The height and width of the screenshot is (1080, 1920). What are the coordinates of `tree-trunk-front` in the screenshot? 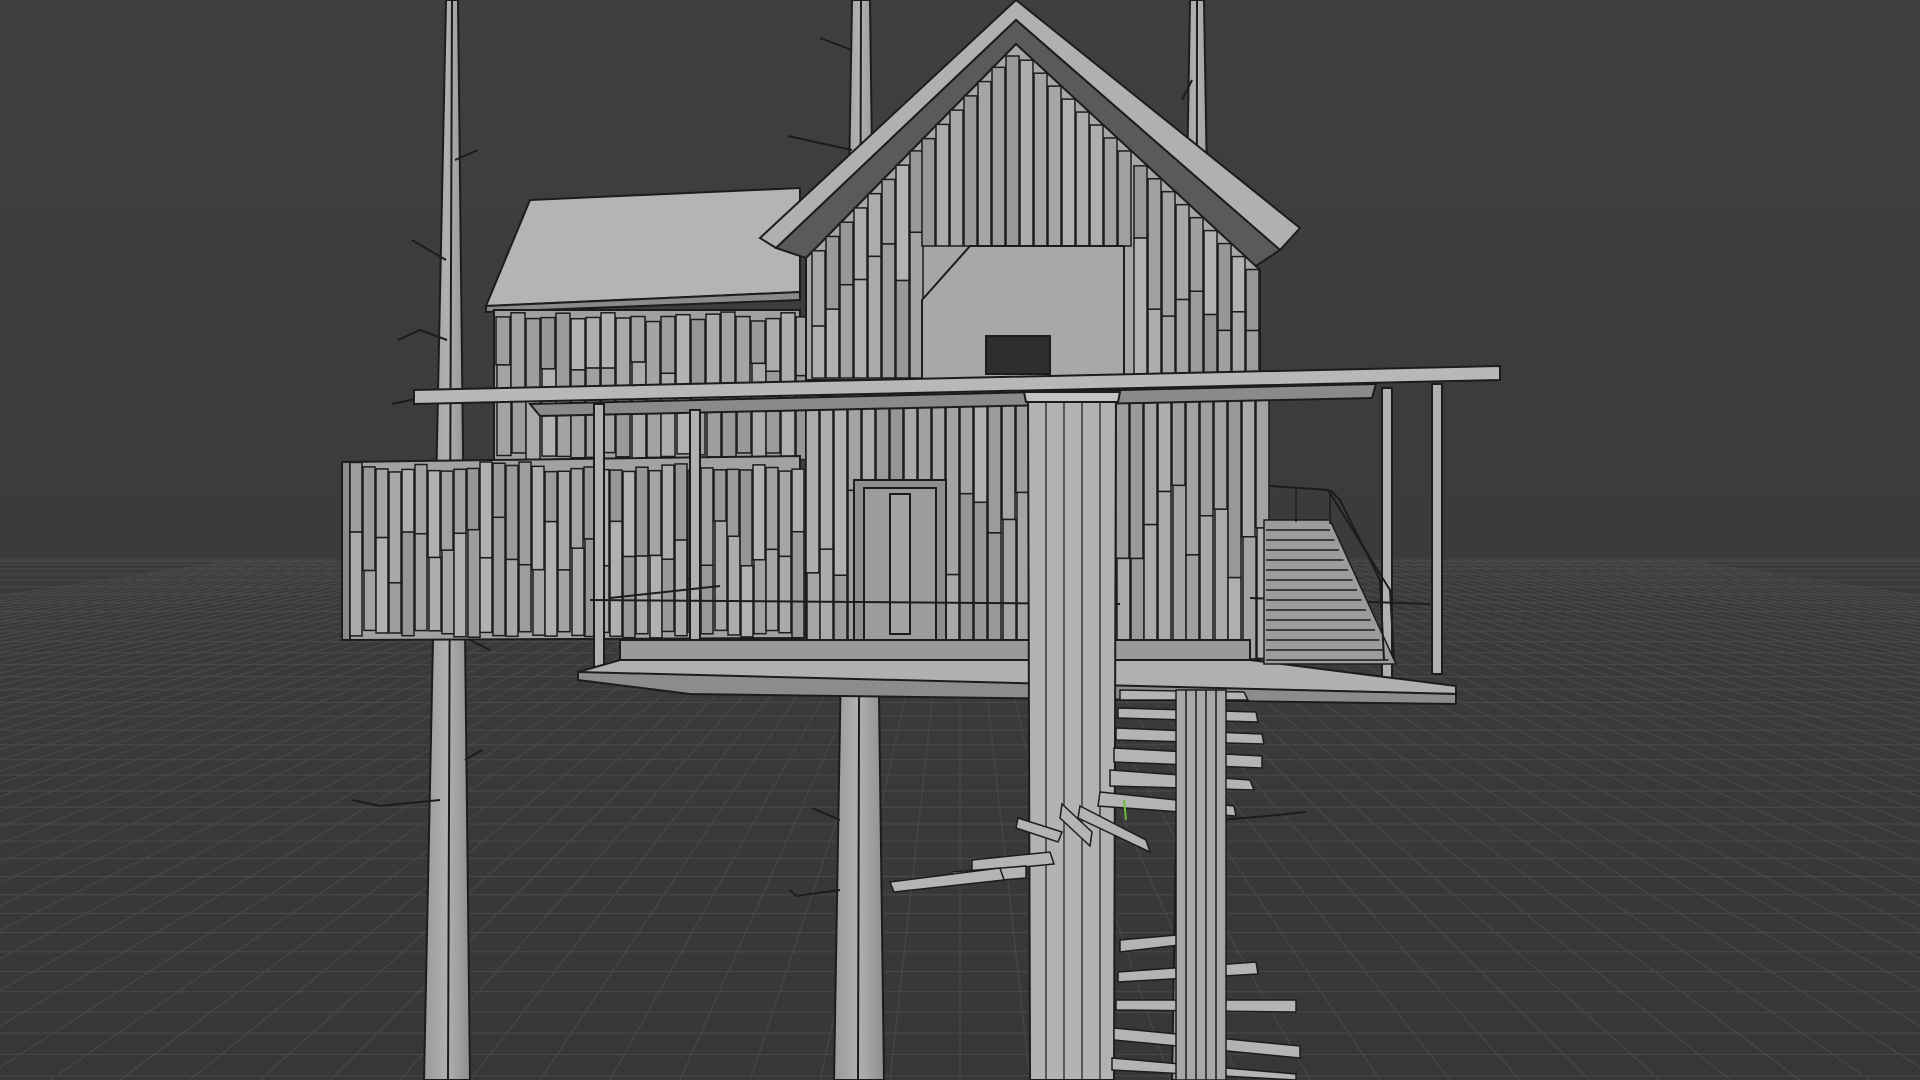 It's located at (1072, 735).